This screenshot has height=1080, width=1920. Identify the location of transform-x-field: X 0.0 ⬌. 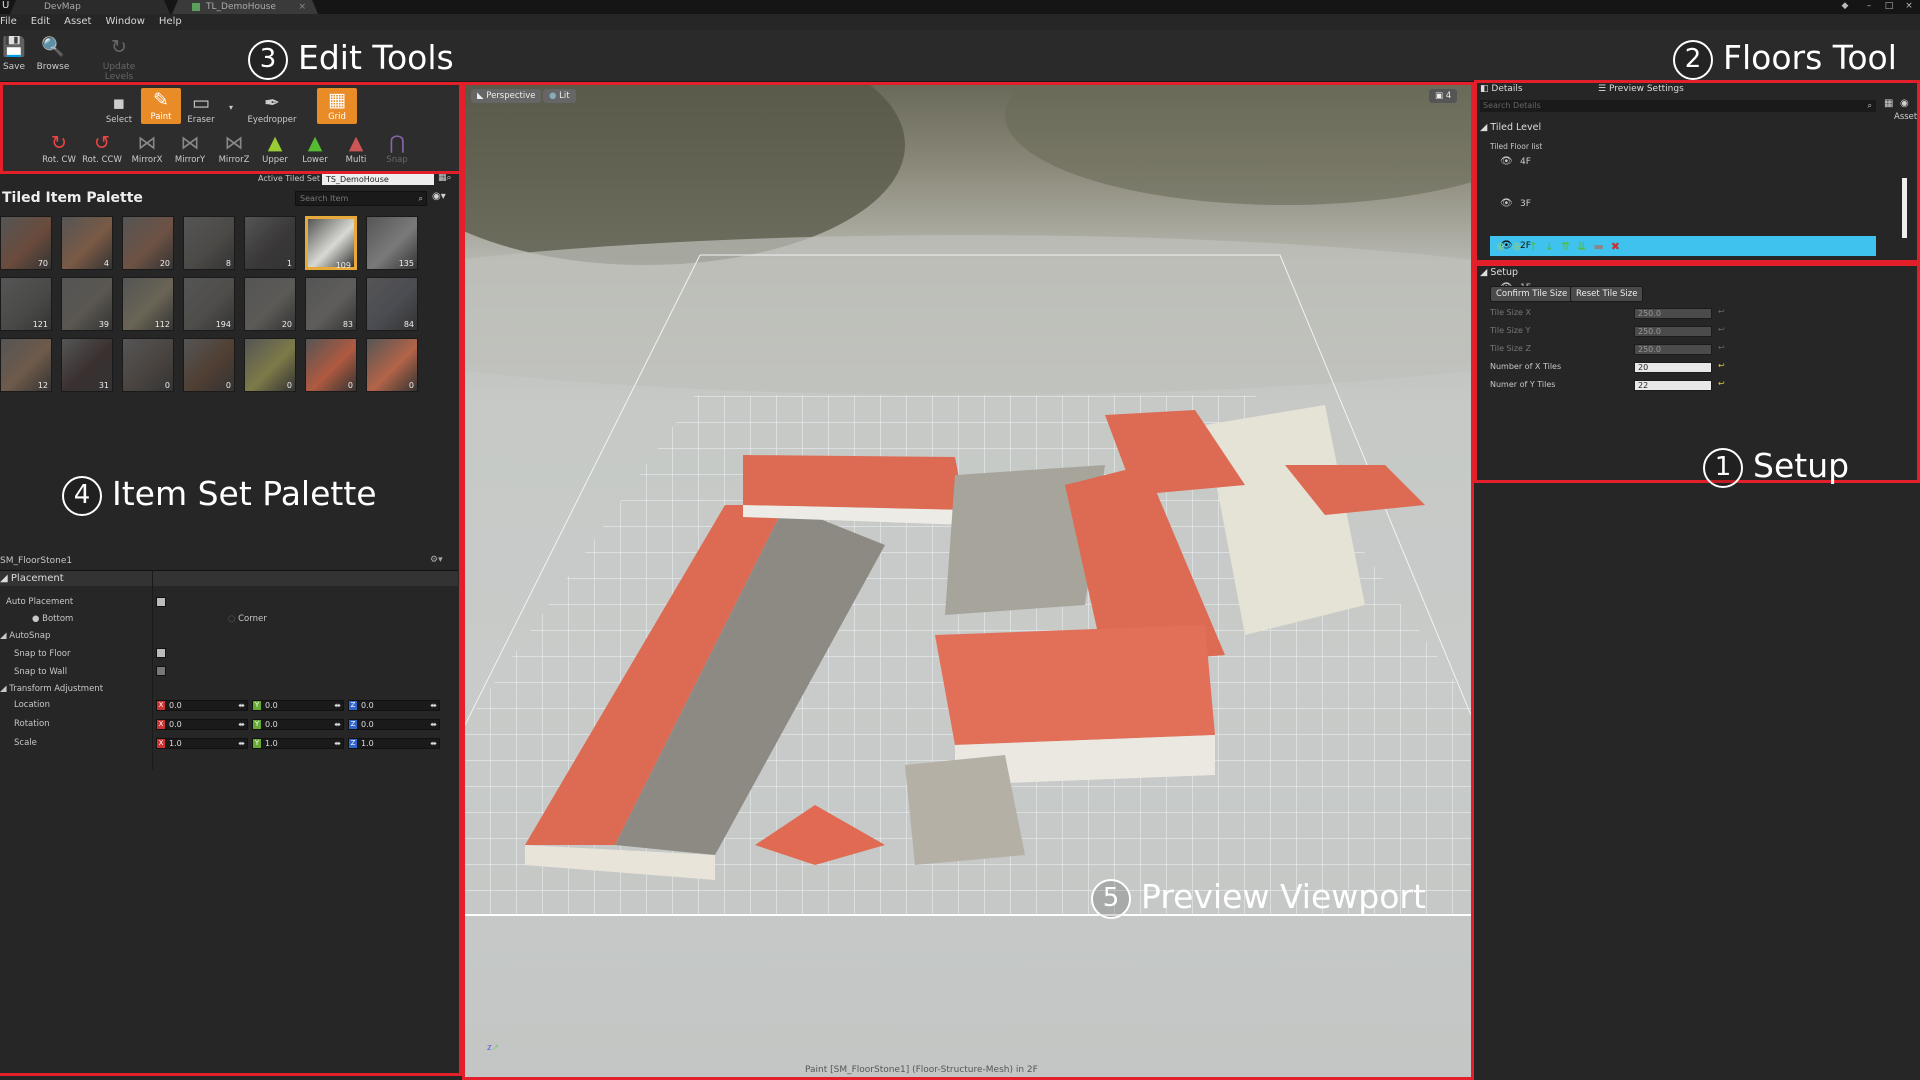
(202, 724).